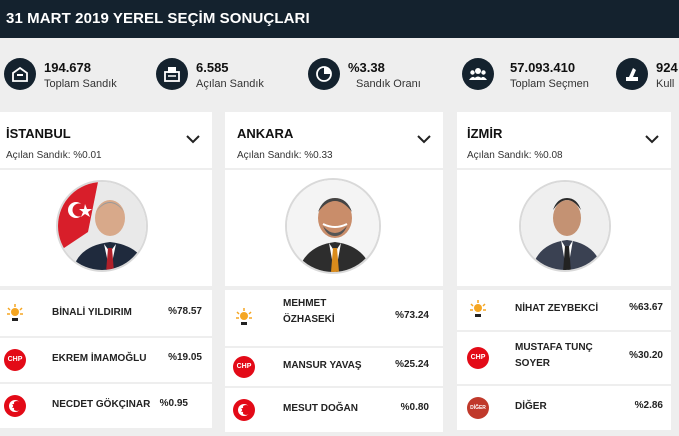 The width and height of the screenshot is (679, 436). I want to click on candidate-name-line2: ÖZHASEKİ, so click(309, 319).